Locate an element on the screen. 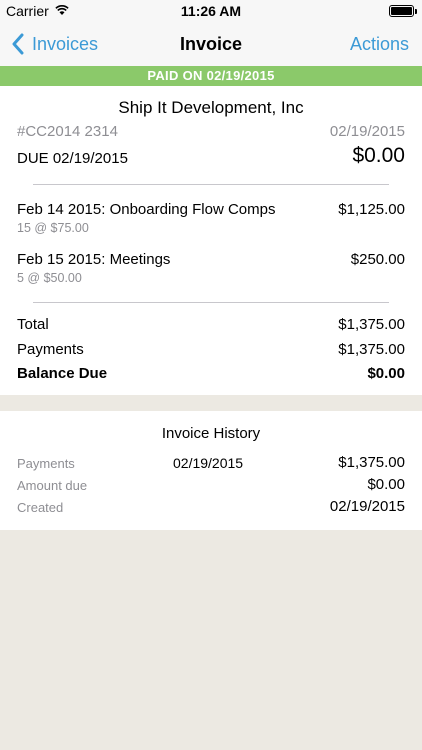  line-item-description: Feb 14 2015: Onboarding Flow Comps is located at coordinates (146, 209).